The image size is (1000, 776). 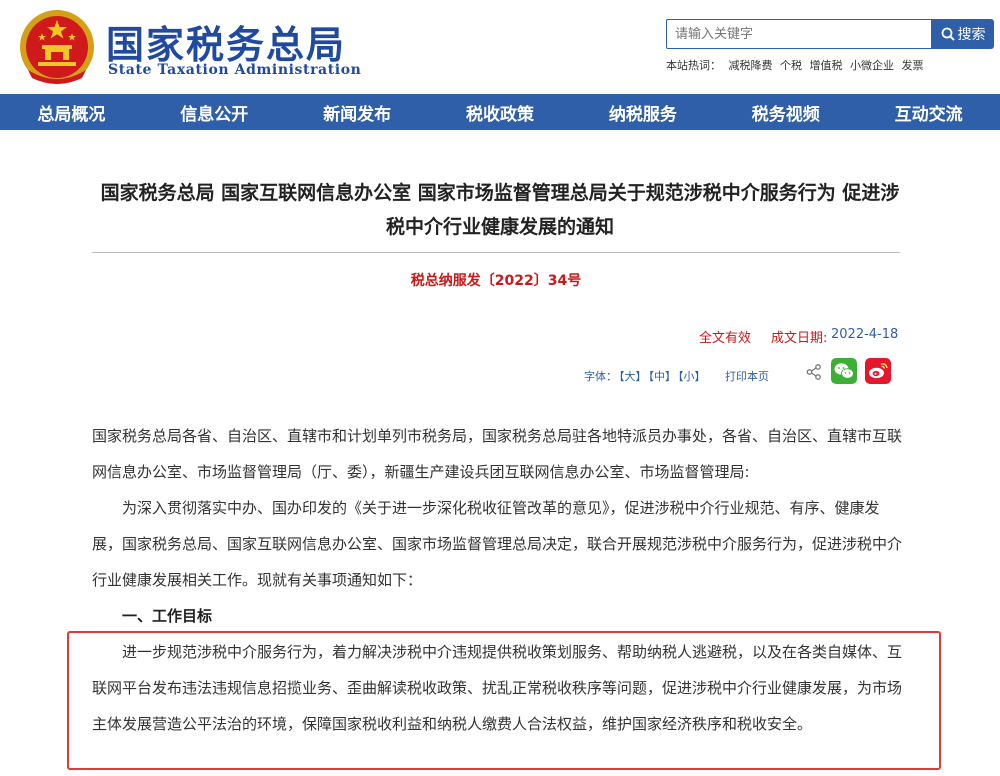 What do you see at coordinates (928, 112) in the screenshot?
I see `nav-item-interaction: 互动交流` at bounding box center [928, 112].